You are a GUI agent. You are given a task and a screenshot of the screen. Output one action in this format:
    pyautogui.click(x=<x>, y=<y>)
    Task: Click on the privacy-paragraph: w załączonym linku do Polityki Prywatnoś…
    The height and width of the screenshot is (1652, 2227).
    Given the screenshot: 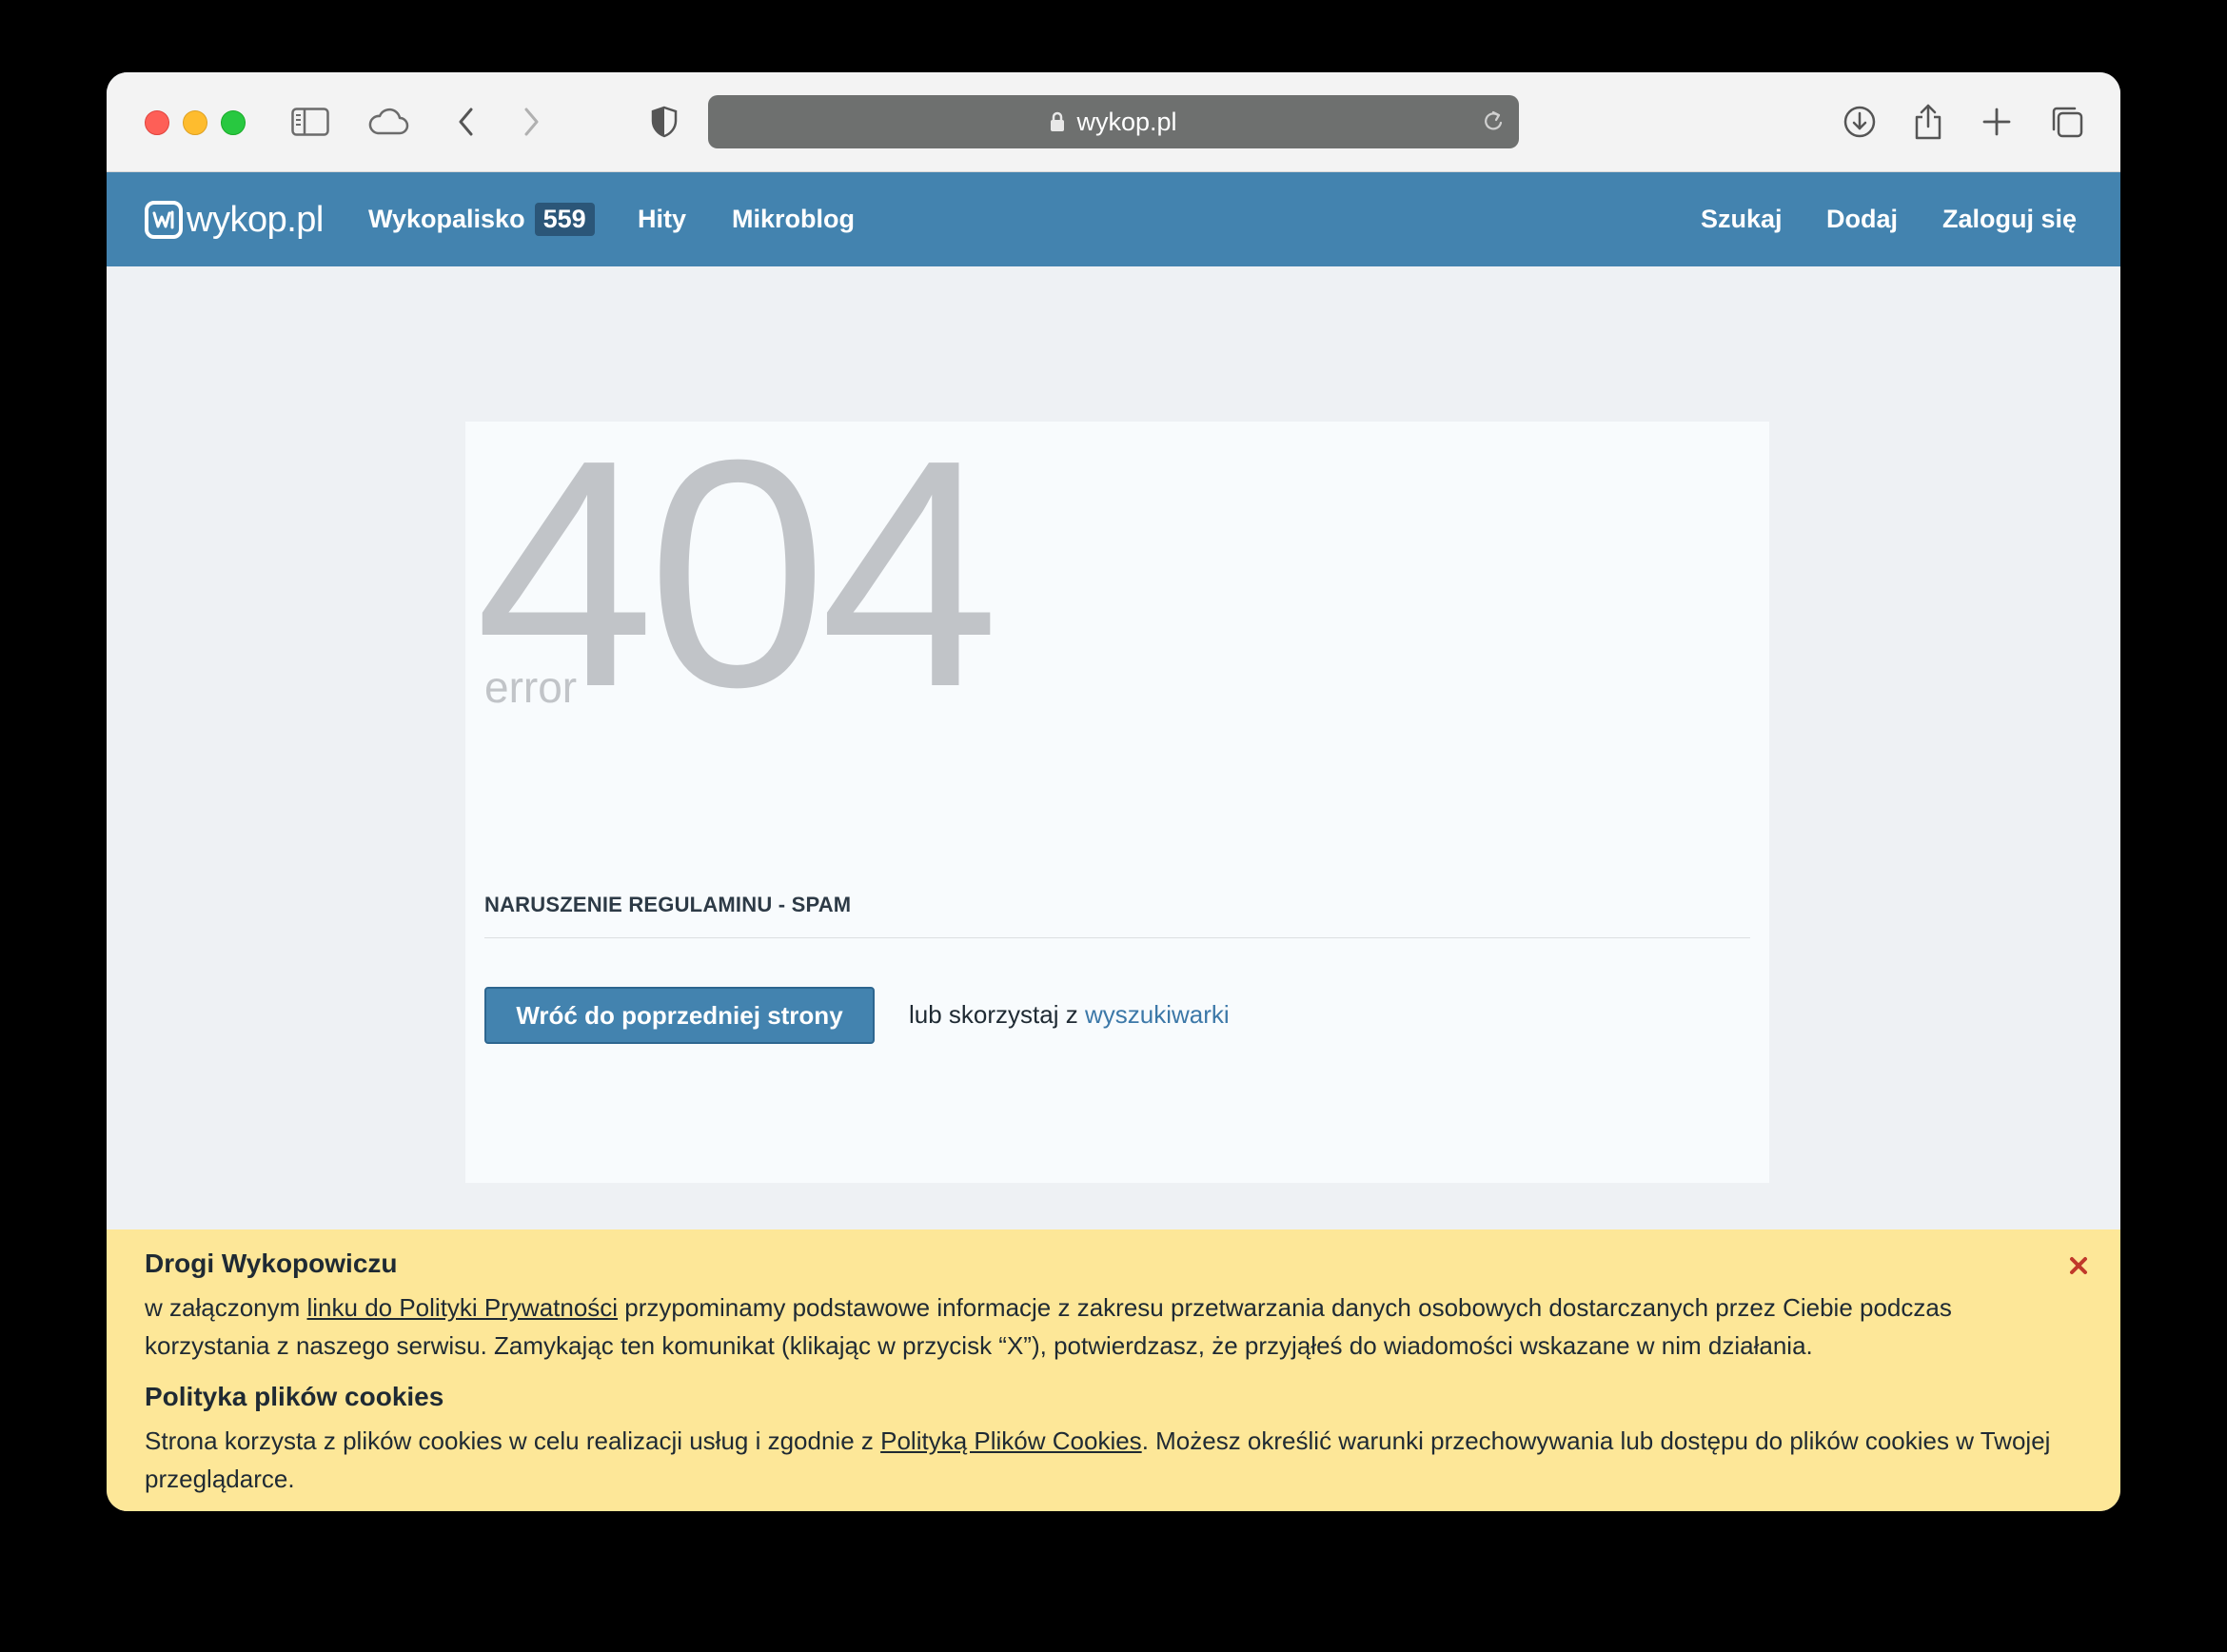 What is the action you would take?
    pyautogui.click(x=1111, y=1327)
    